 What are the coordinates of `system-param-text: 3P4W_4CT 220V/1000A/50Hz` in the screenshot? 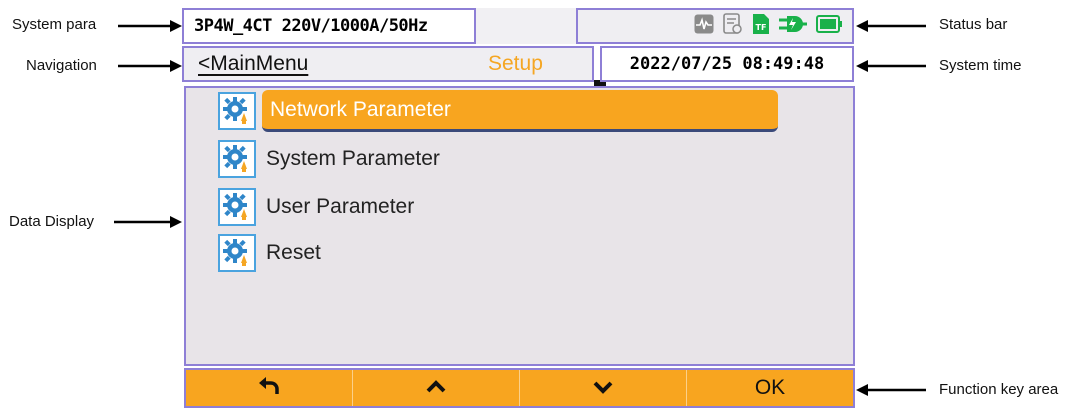 It's located at (311, 26).